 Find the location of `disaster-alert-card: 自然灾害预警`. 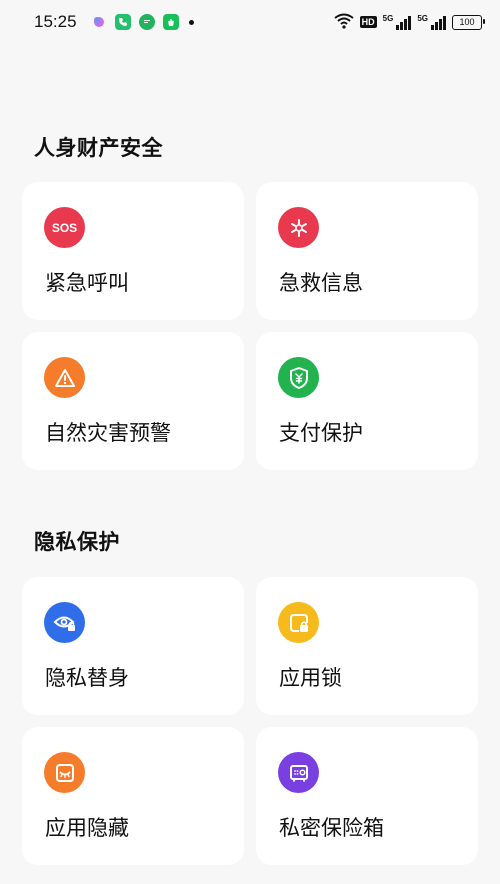

disaster-alert-card: 自然灾害预警 is located at coordinates (133, 401).